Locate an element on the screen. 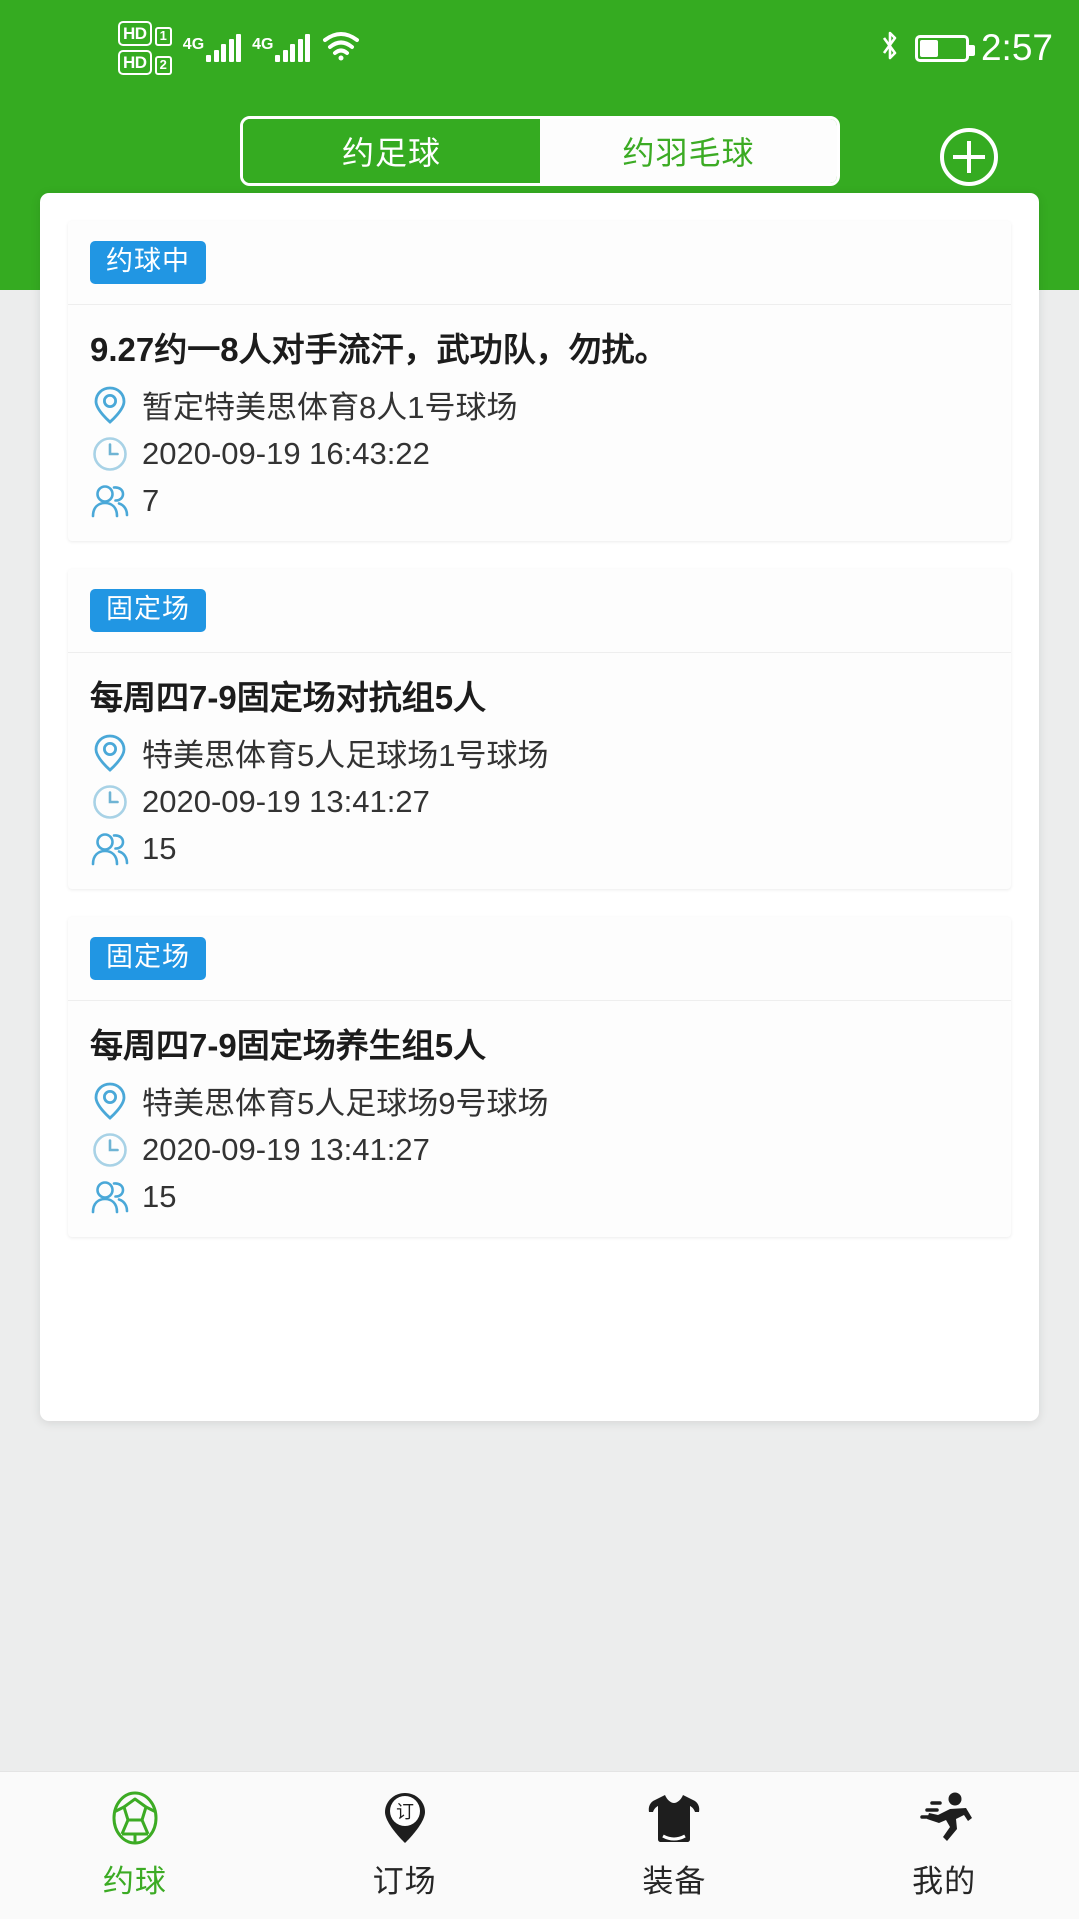 This screenshot has height=1919, width=1079. activity-location-row: 特美思体育5人足球场9号球场 is located at coordinates (539, 1100).